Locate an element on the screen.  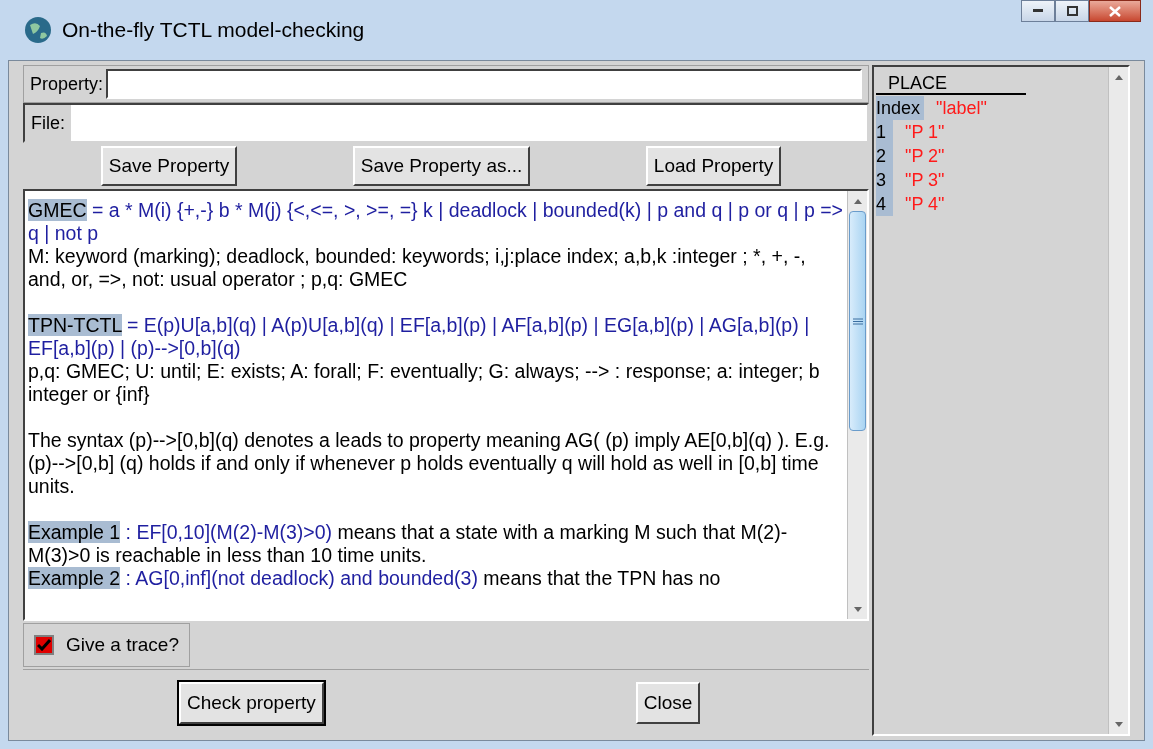
help-paragraph: p,q: GMEC; U: until; E: exists; A: forall; F: eventually; G: always; --> : response; a: integer; b integer or {inf} is located at coordinates (424, 383).